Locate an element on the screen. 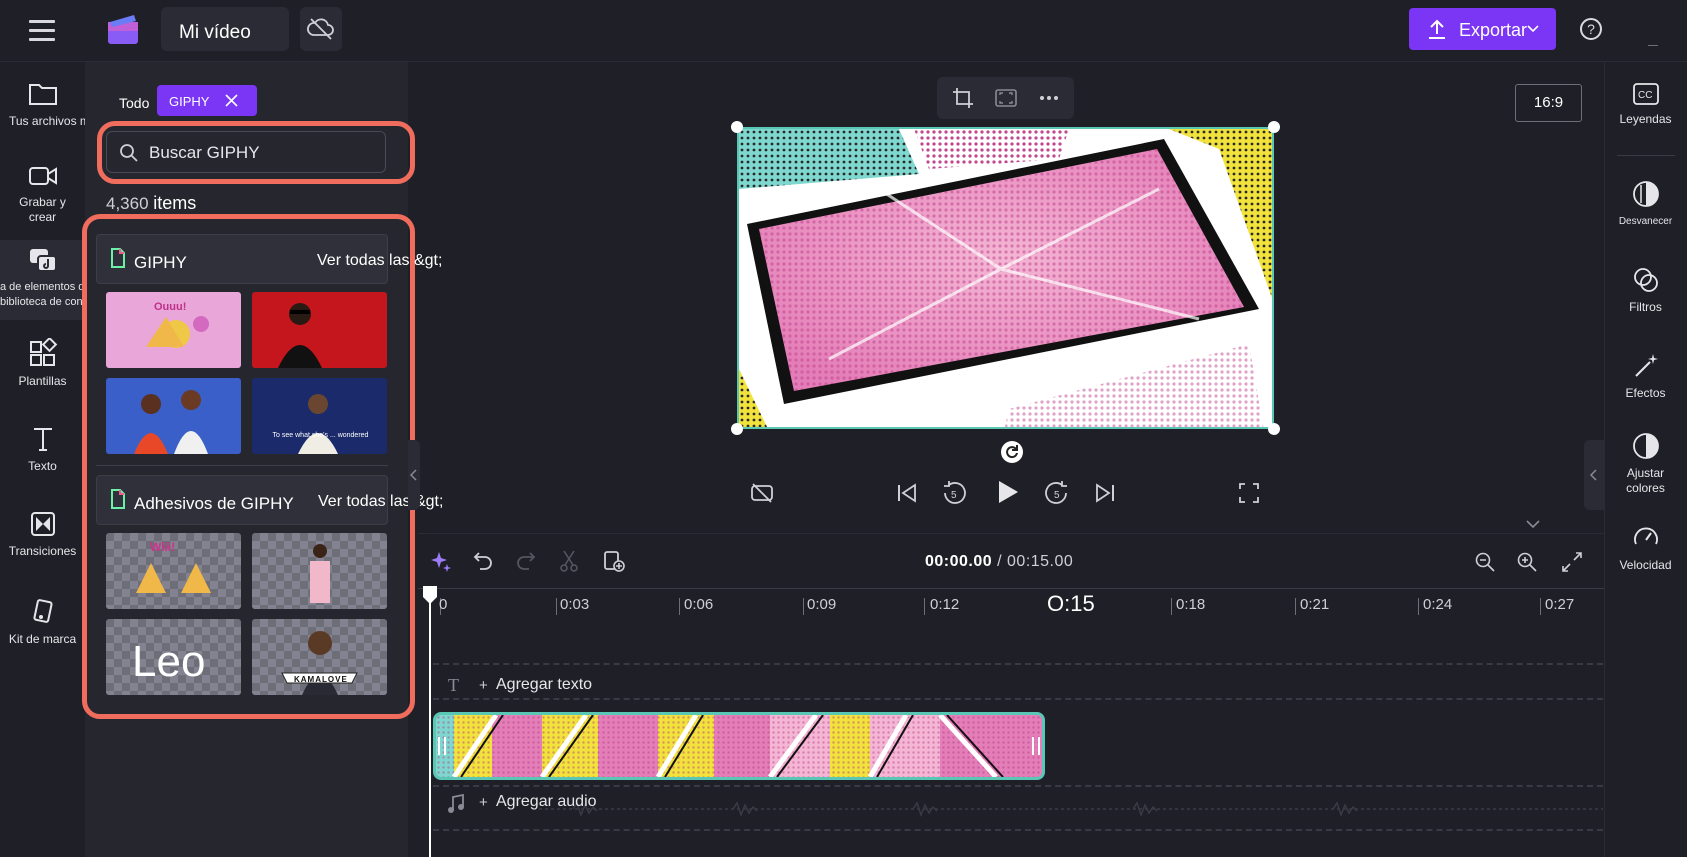  video-preview-canvas is located at coordinates (1005, 278).